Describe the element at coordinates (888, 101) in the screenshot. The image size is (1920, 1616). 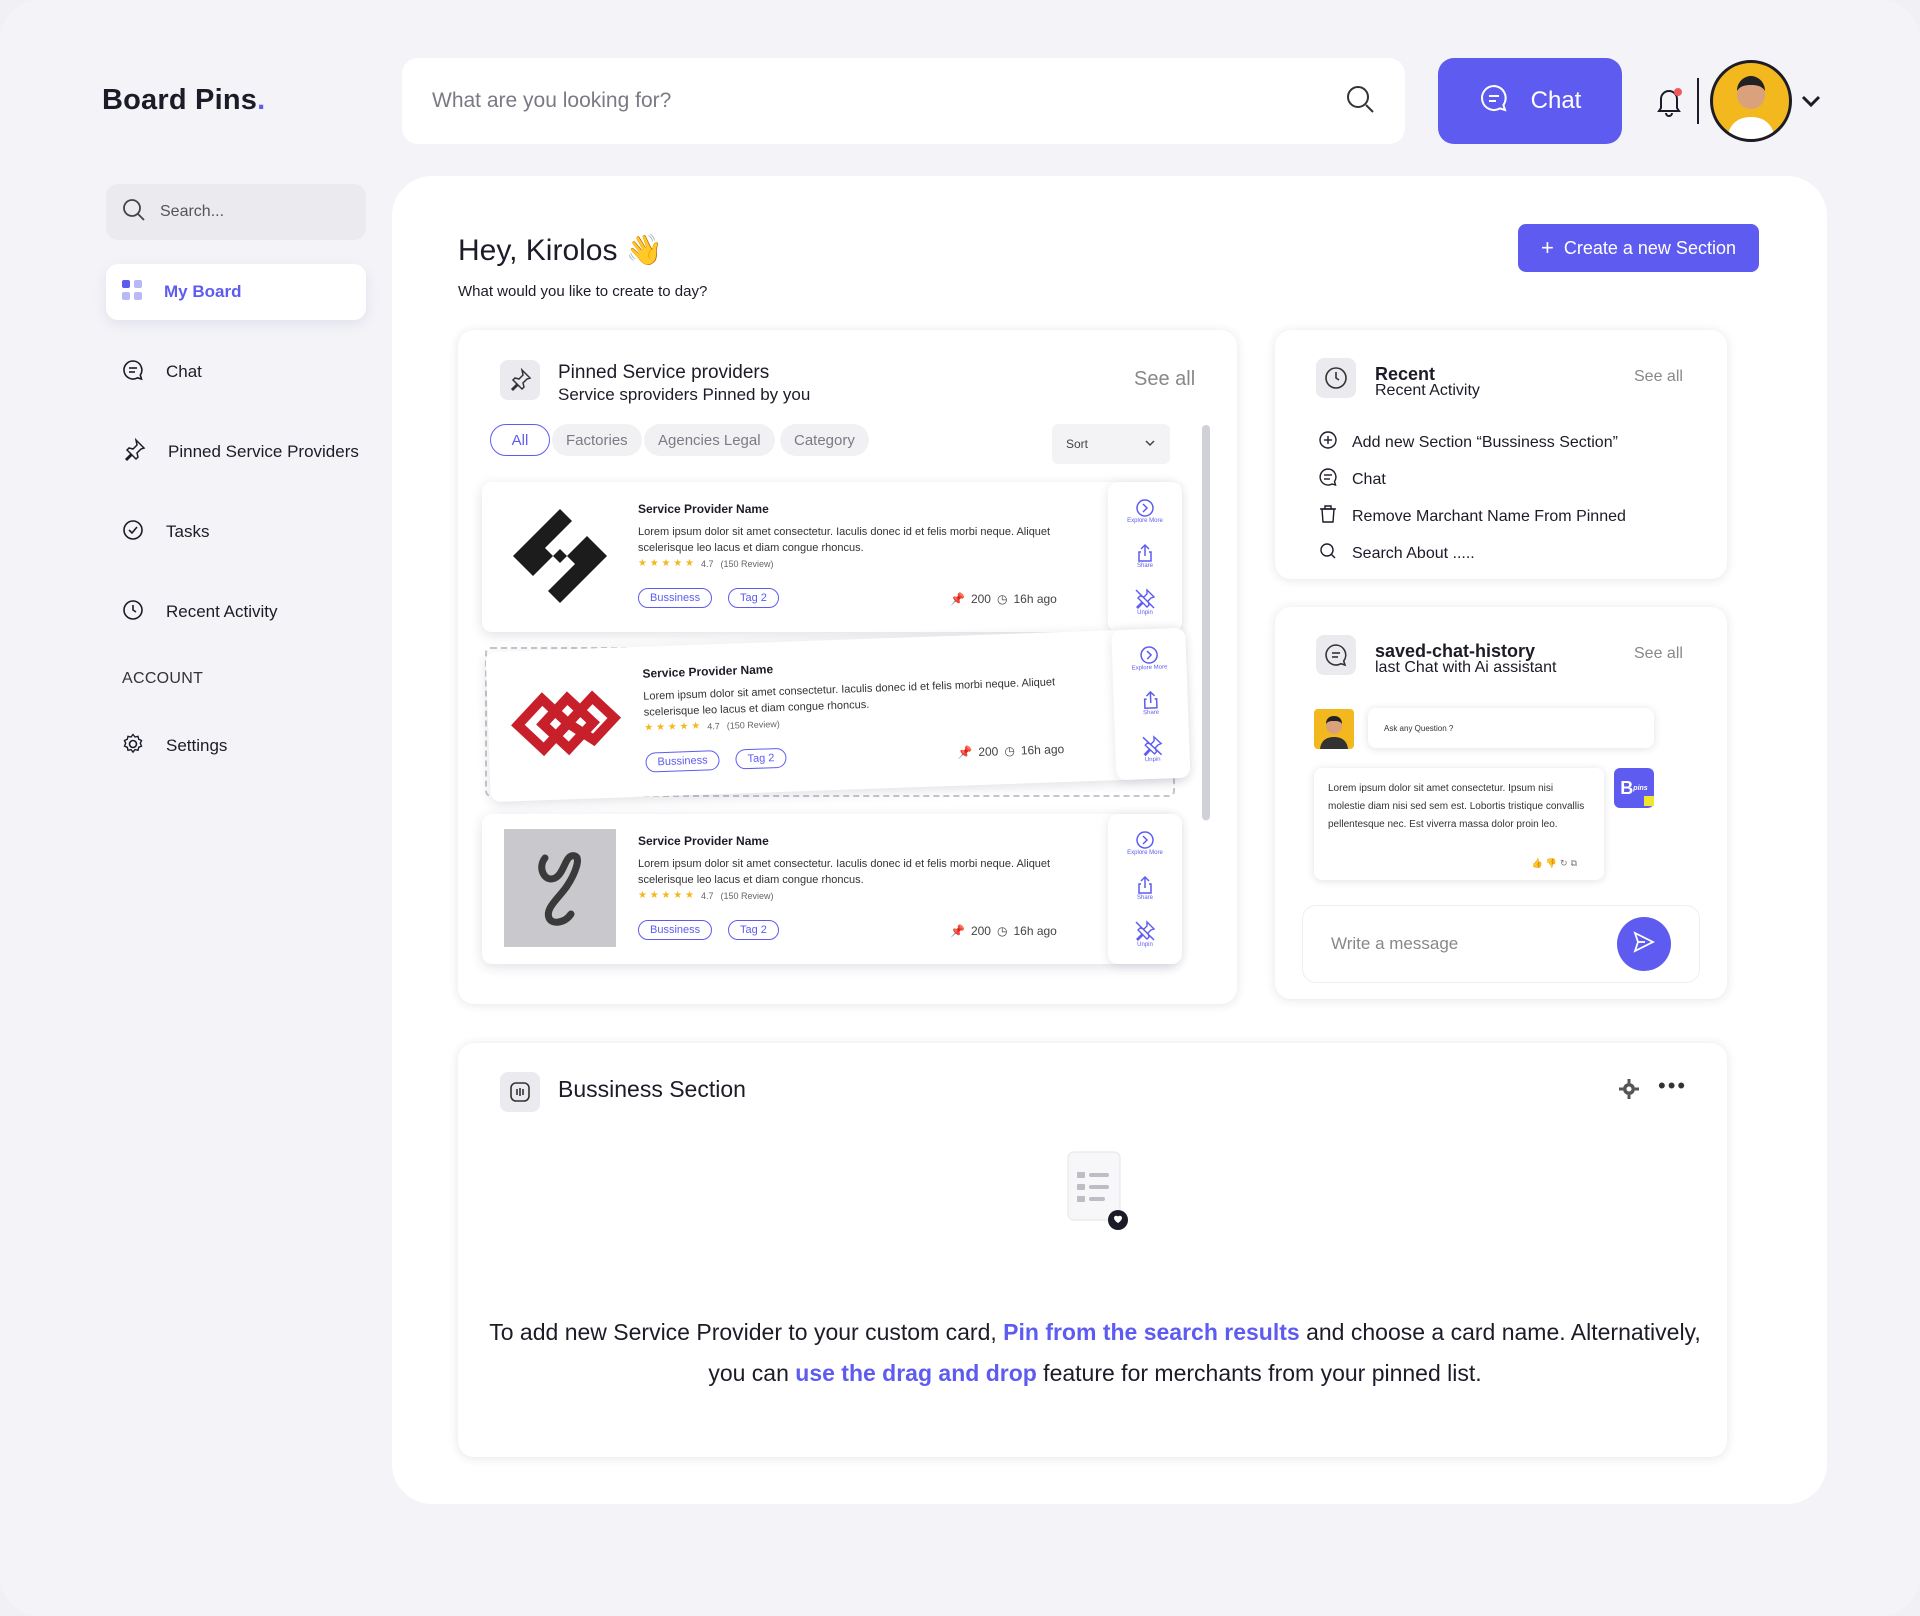
I see `global-search-input` at that location.